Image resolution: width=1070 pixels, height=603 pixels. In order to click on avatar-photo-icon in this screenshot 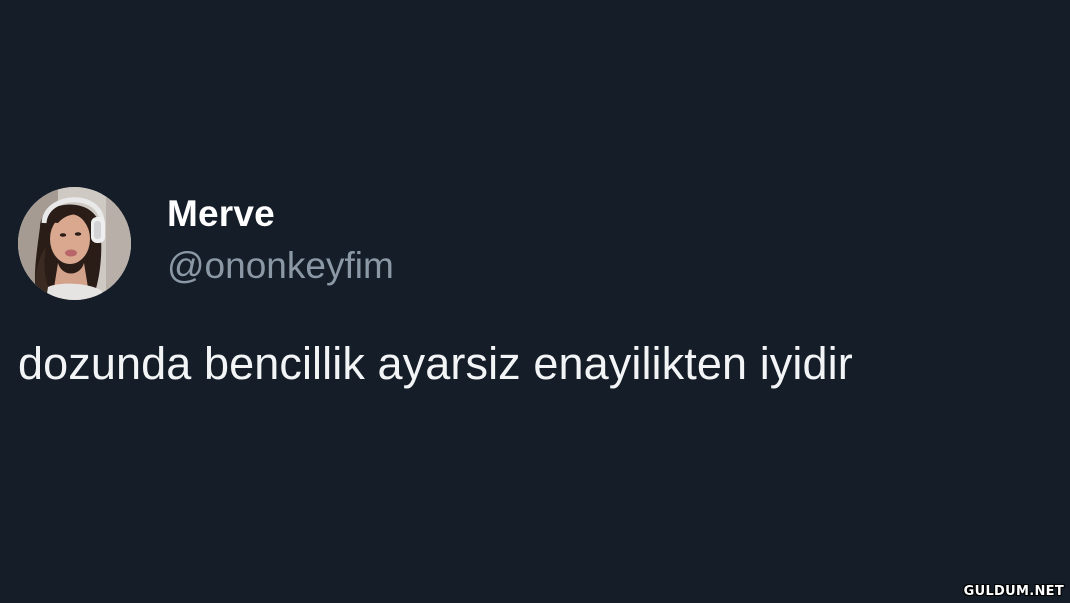, I will do `click(74, 243)`.